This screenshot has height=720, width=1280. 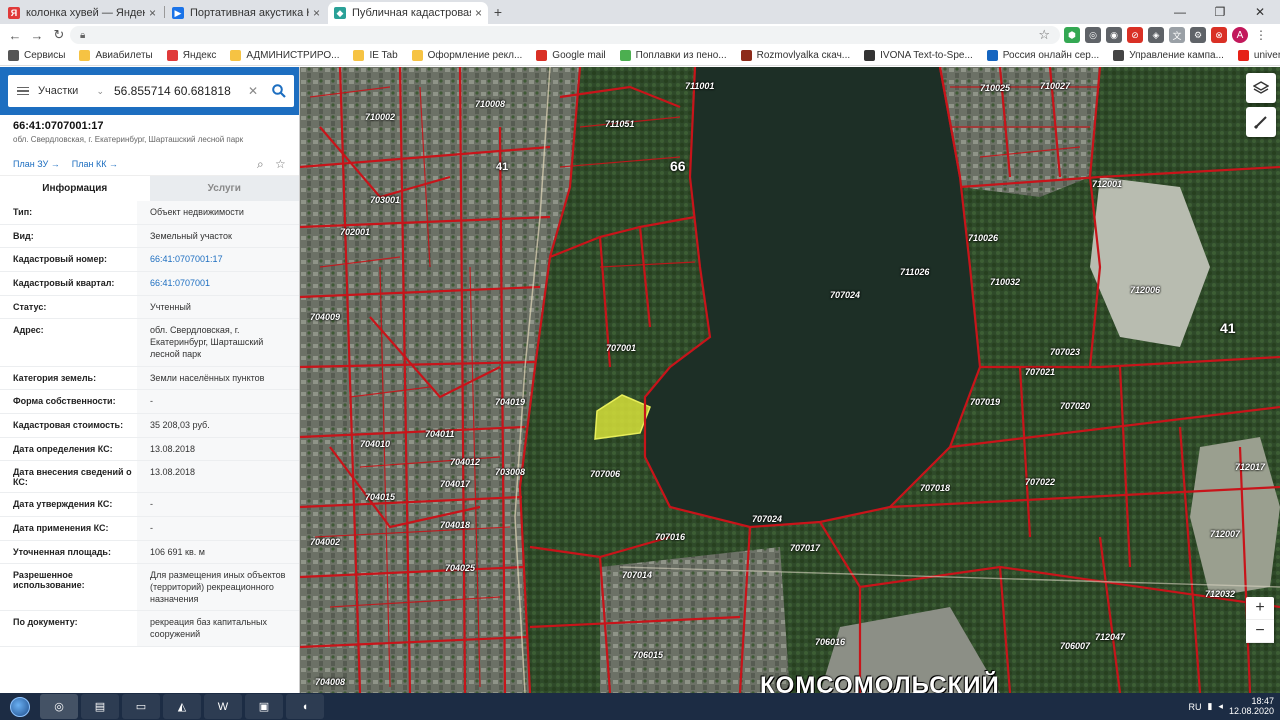 What do you see at coordinates (1180, 12) in the screenshot?
I see `minimize-icon: —` at bounding box center [1180, 12].